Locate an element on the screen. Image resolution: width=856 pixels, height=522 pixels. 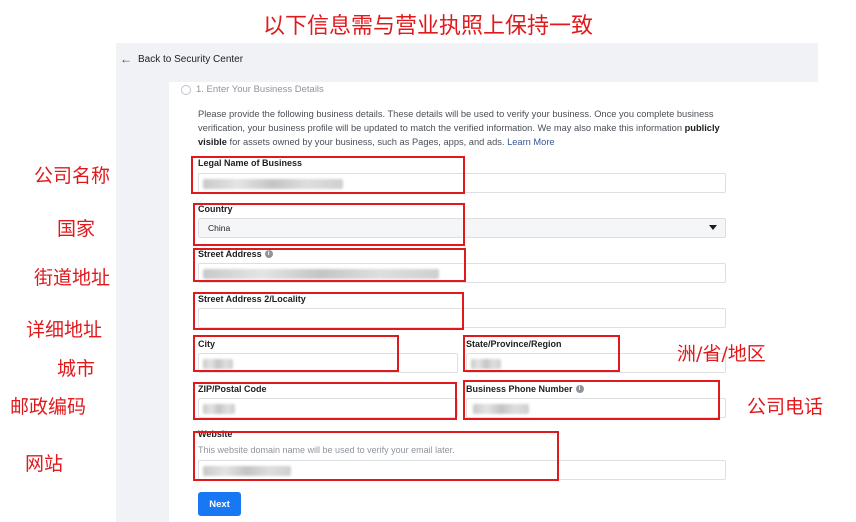
next-button: Next is located at coordinates (219, 504).